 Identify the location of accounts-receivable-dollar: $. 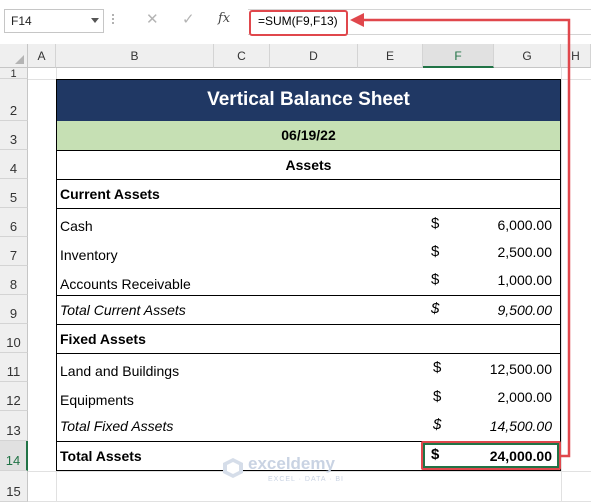
(435, 279).